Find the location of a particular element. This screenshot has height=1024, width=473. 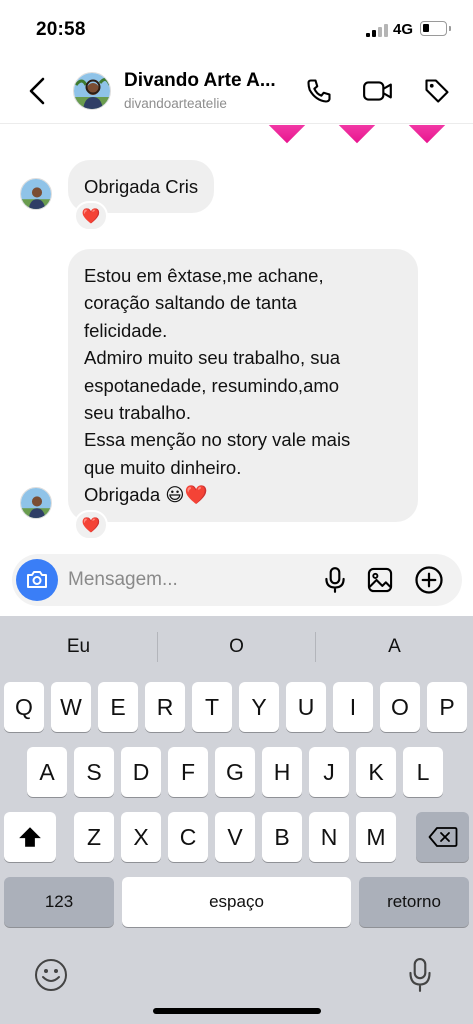

key-s: S is located at coordinates (94, 772).